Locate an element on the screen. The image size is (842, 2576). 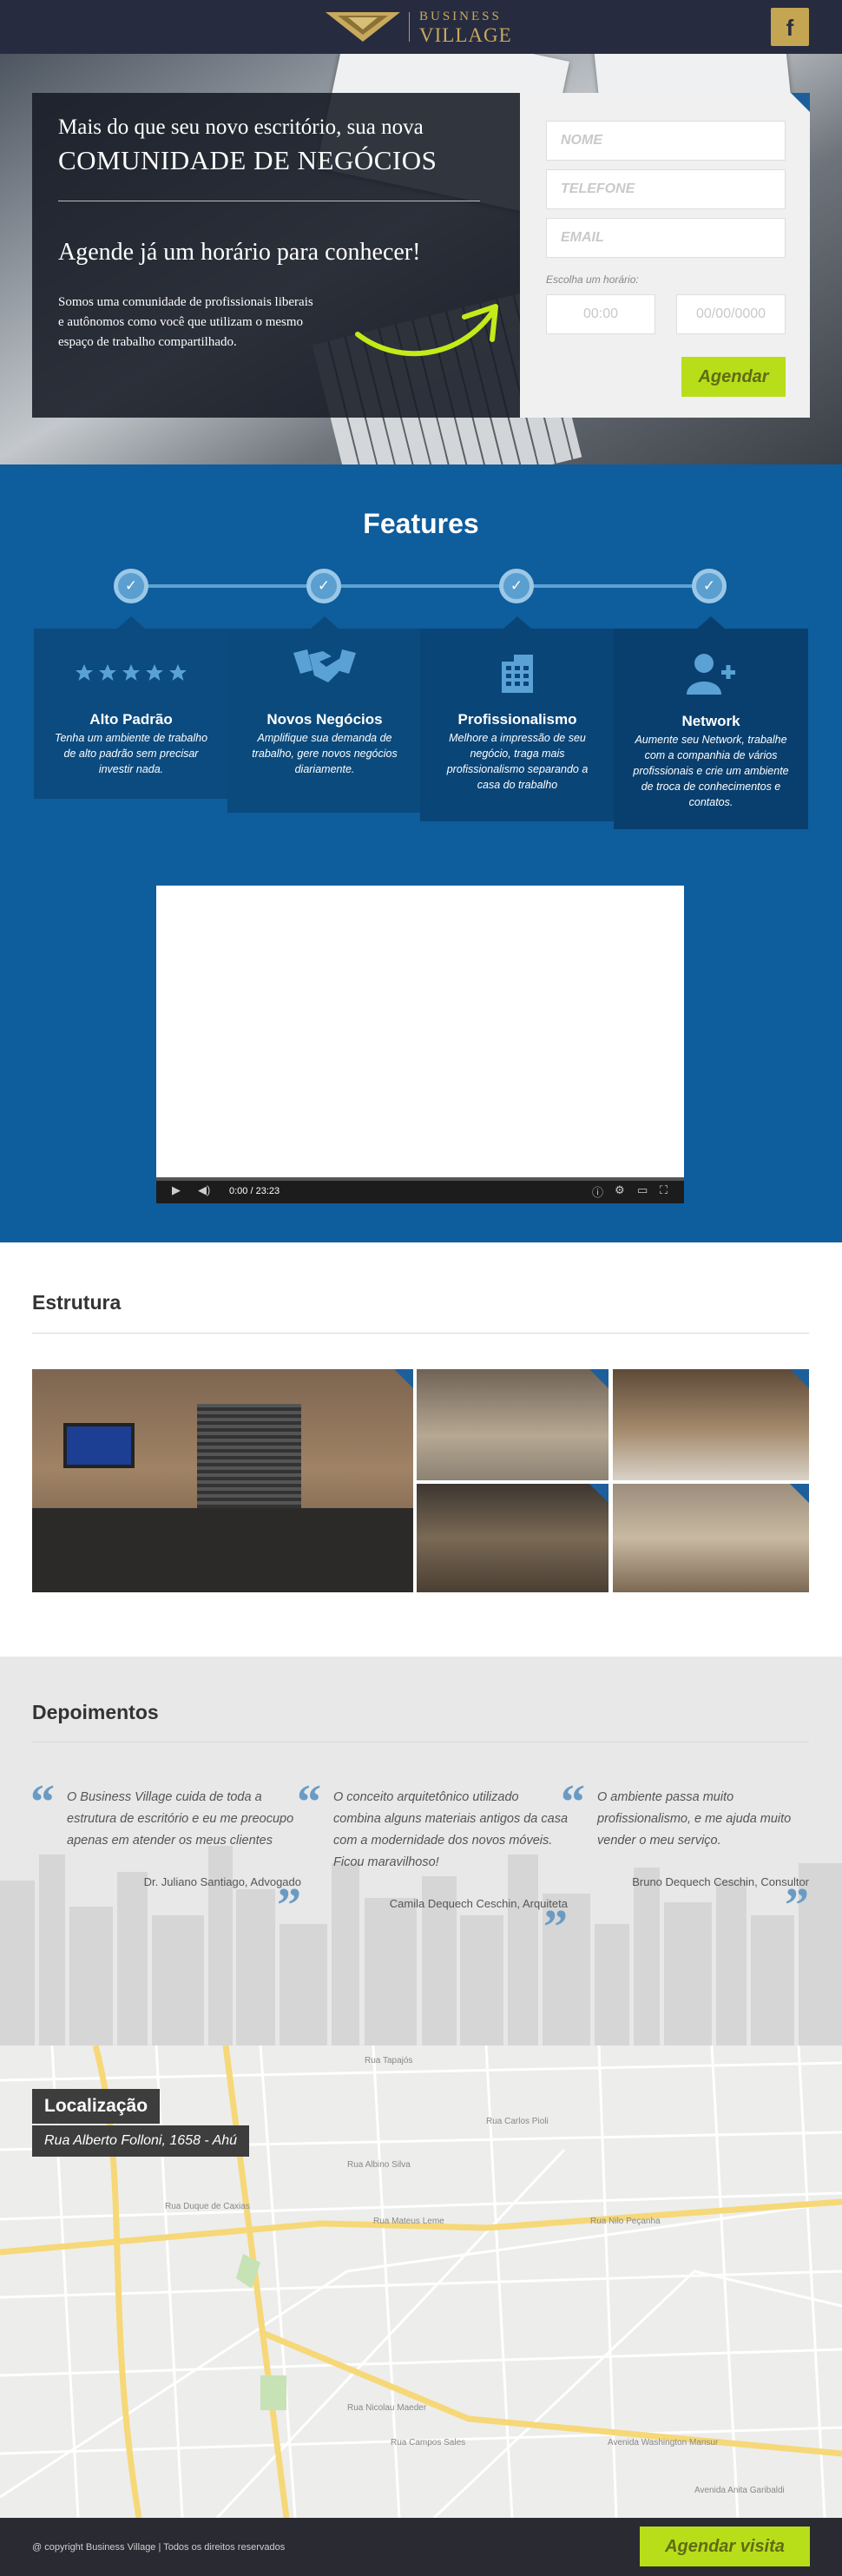
location-address: Rua Alberto Folloni, 1658 - Ahú is located at coordinates (141, 2141).